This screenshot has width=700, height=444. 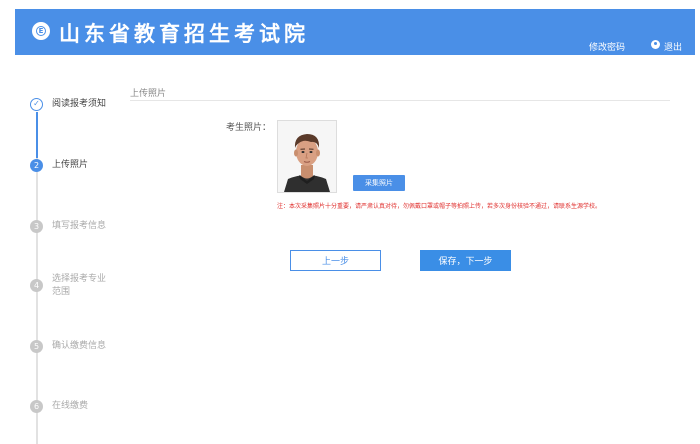 What do you see at coordinates (79, 226) in the screenshot?
I see `step-label: 填写报考信息` at bounding box center [79, 226].